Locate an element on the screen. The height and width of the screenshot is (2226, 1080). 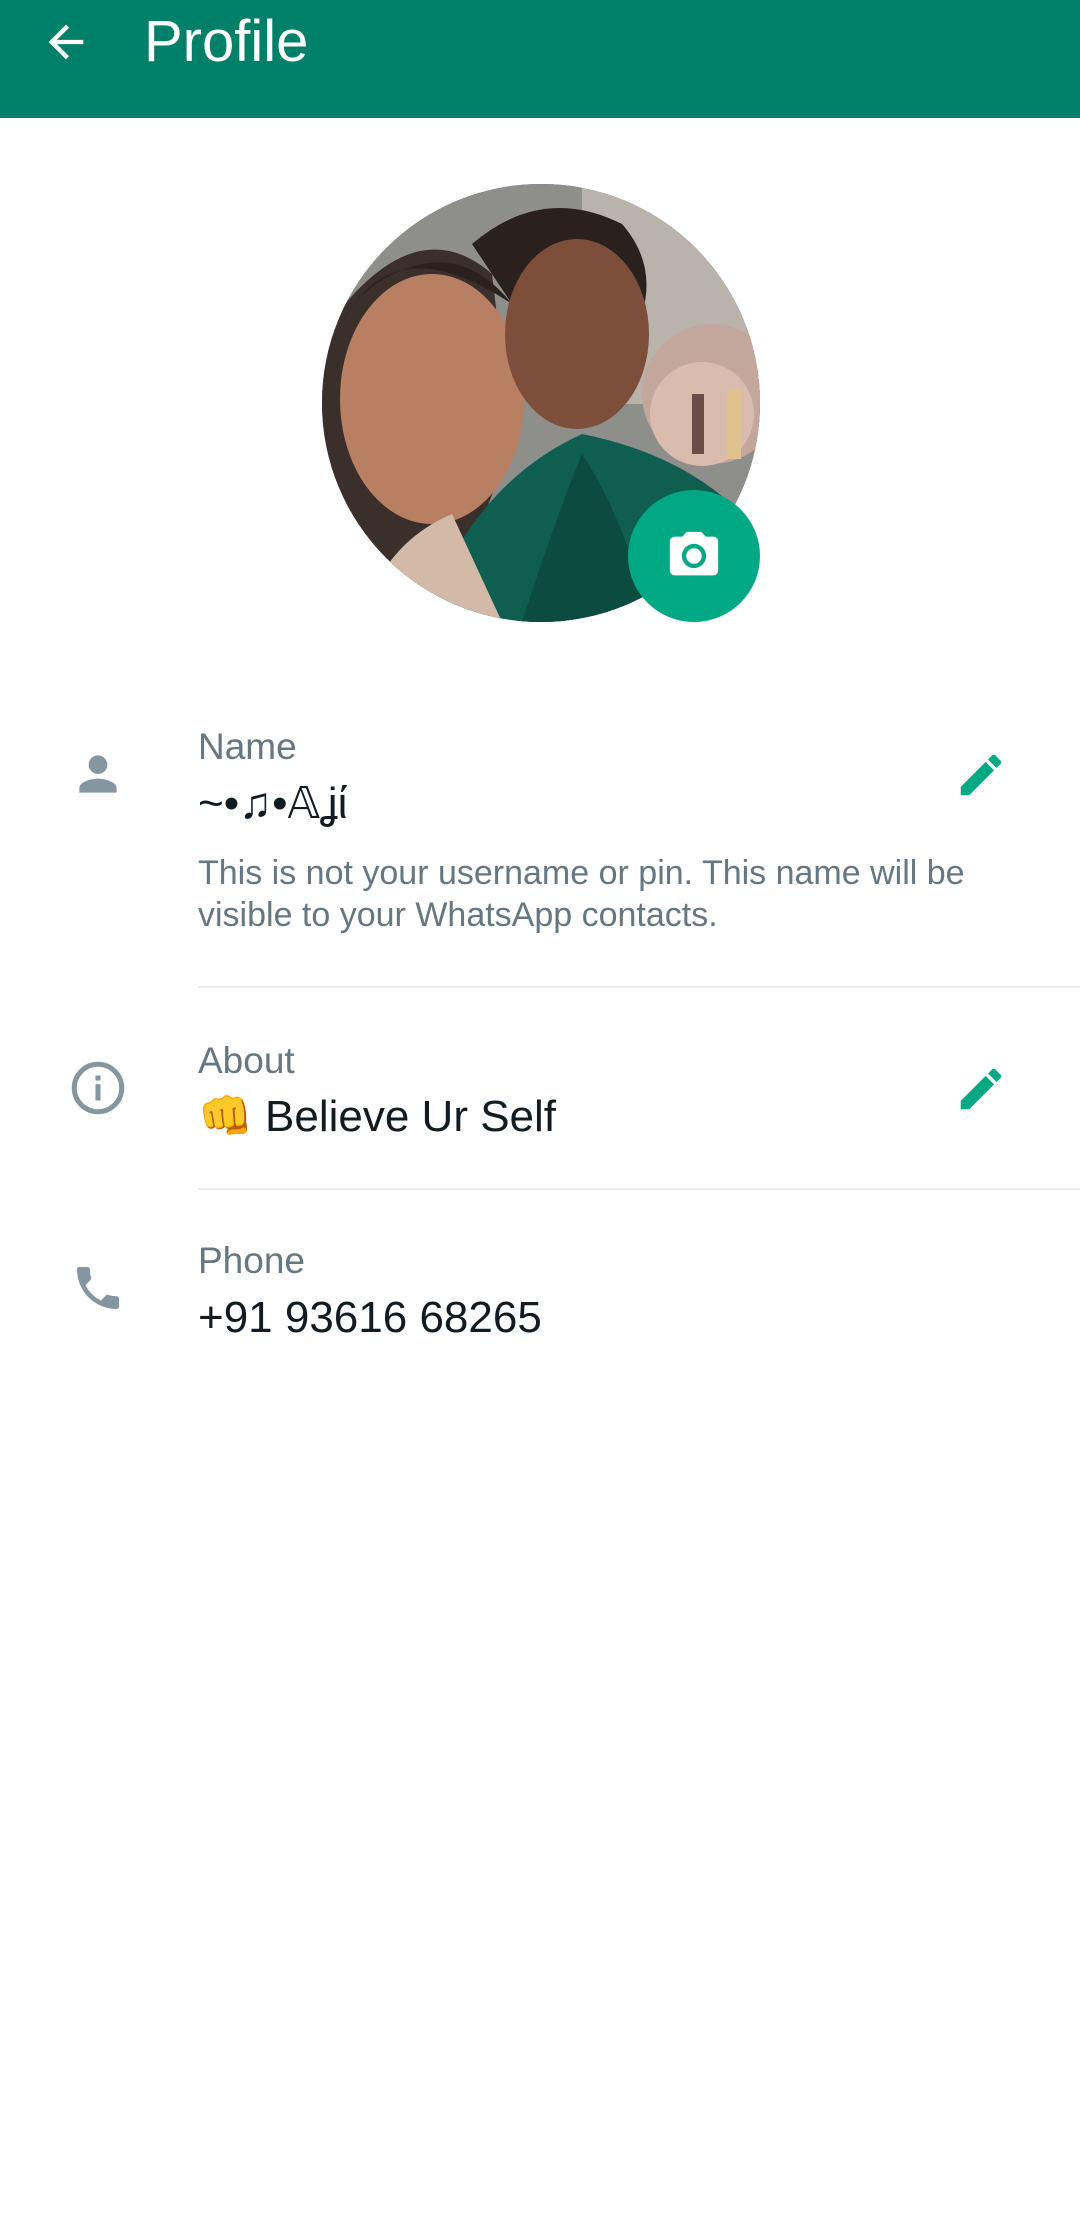
about-label: About is located at coordinates (246, 1060).